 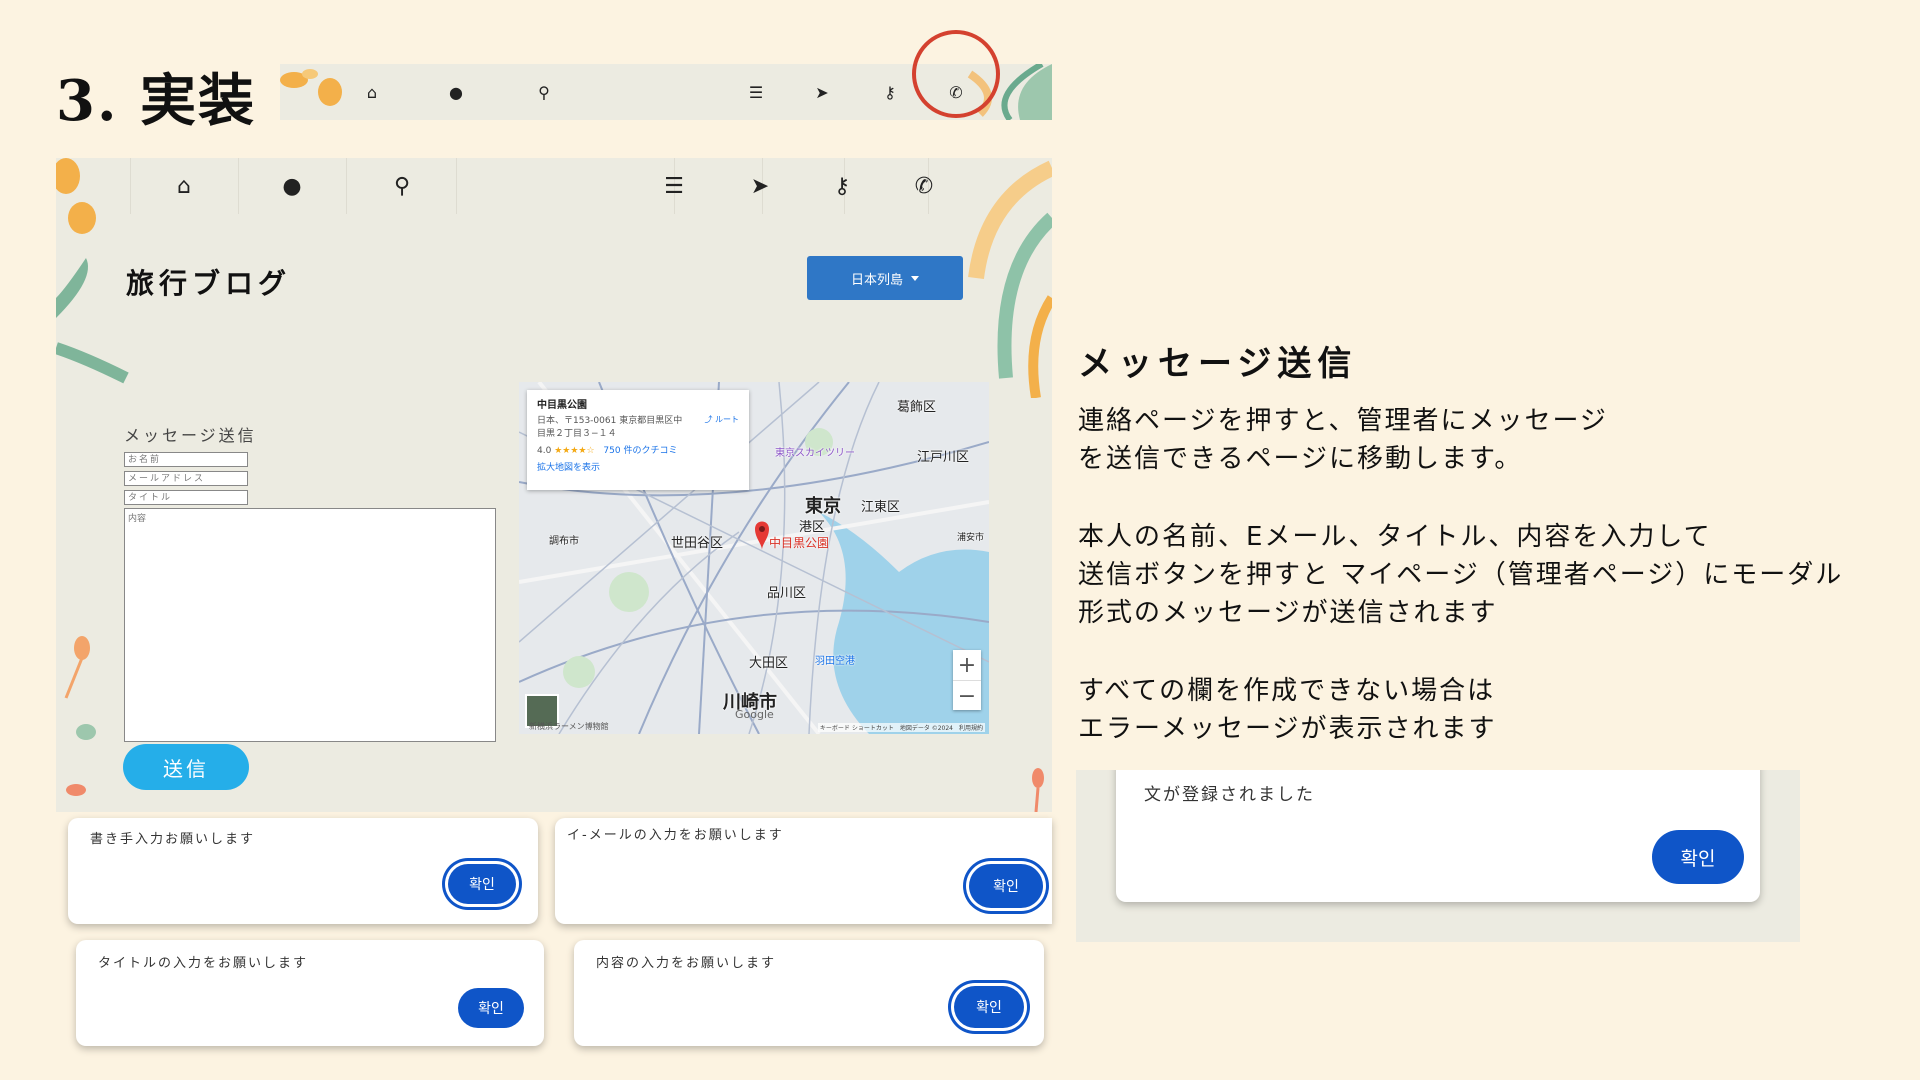 What do you see at coordinates (203, 963) in the screenshot?
I see `dialog-message: タイトルの入力をお願いします` at bounding box center [203, 963].